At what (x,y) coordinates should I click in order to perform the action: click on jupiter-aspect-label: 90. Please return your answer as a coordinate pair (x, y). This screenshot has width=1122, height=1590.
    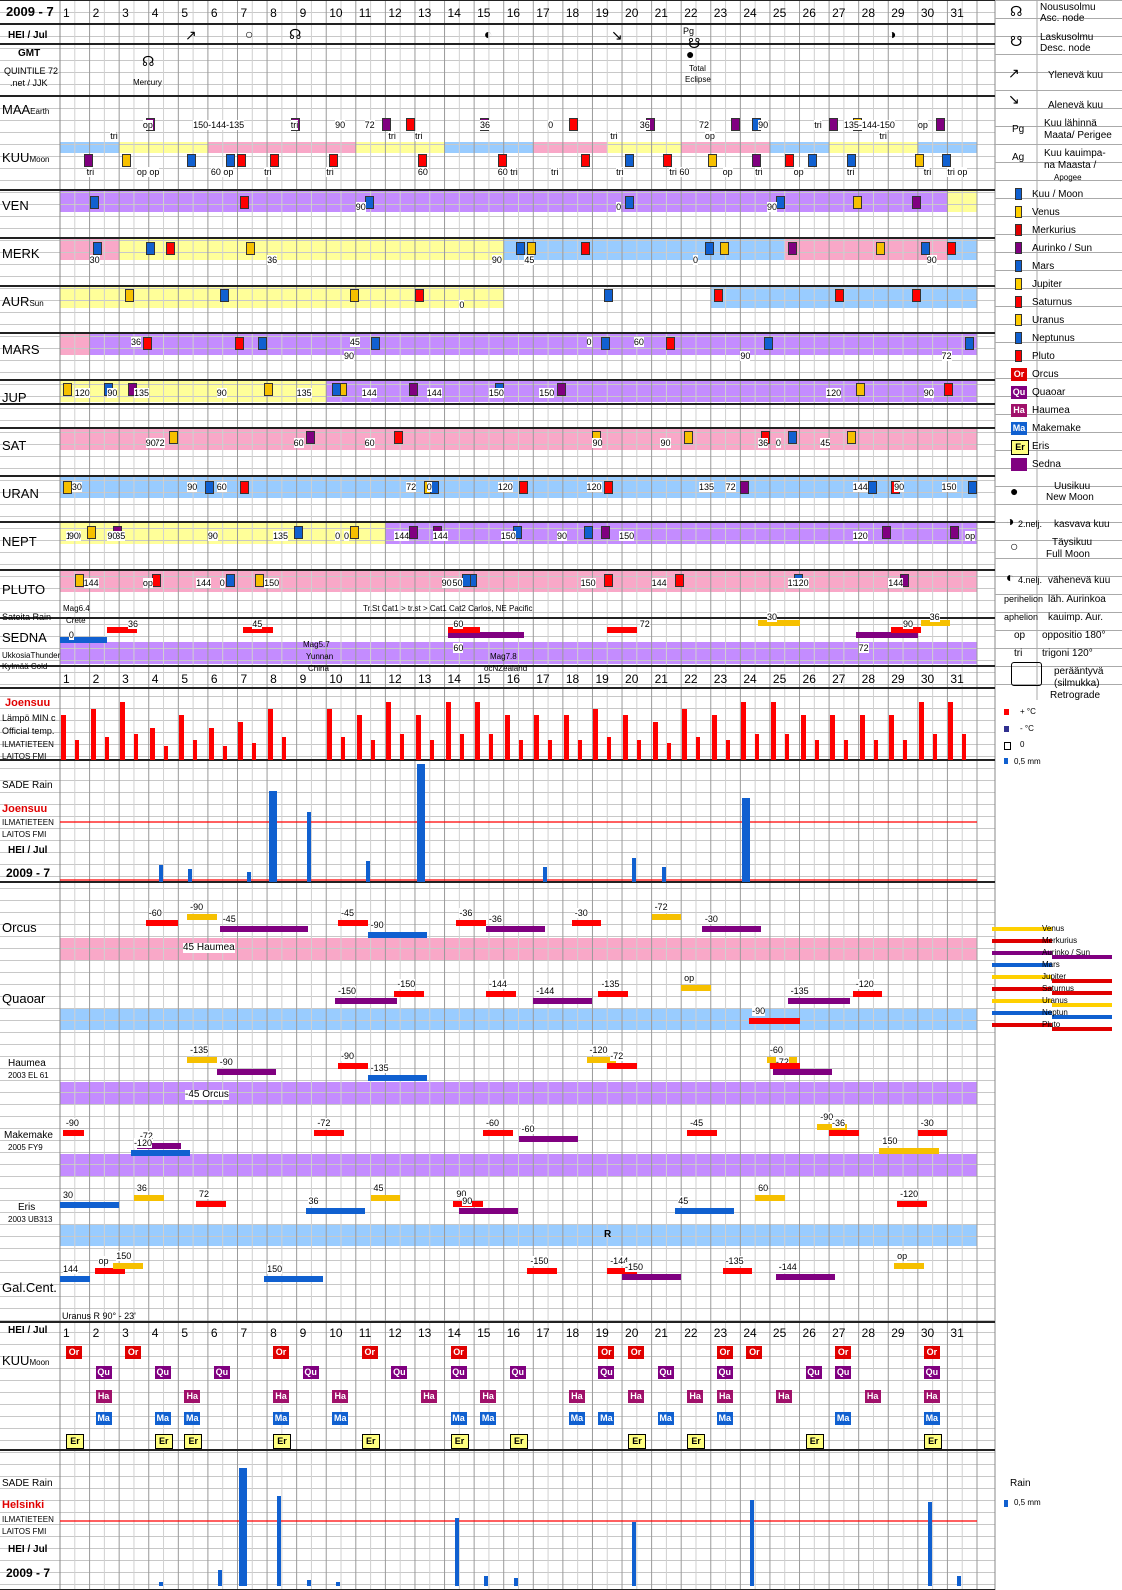
    Looking at the image, I should click on (928, 393).